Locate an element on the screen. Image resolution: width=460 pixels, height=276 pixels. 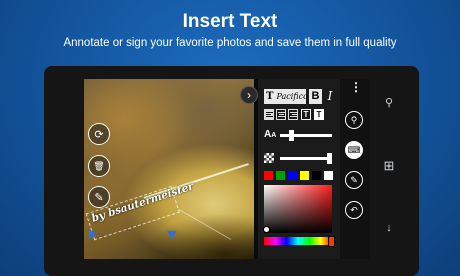
italic-button: I is located at coordinates (330, 96).